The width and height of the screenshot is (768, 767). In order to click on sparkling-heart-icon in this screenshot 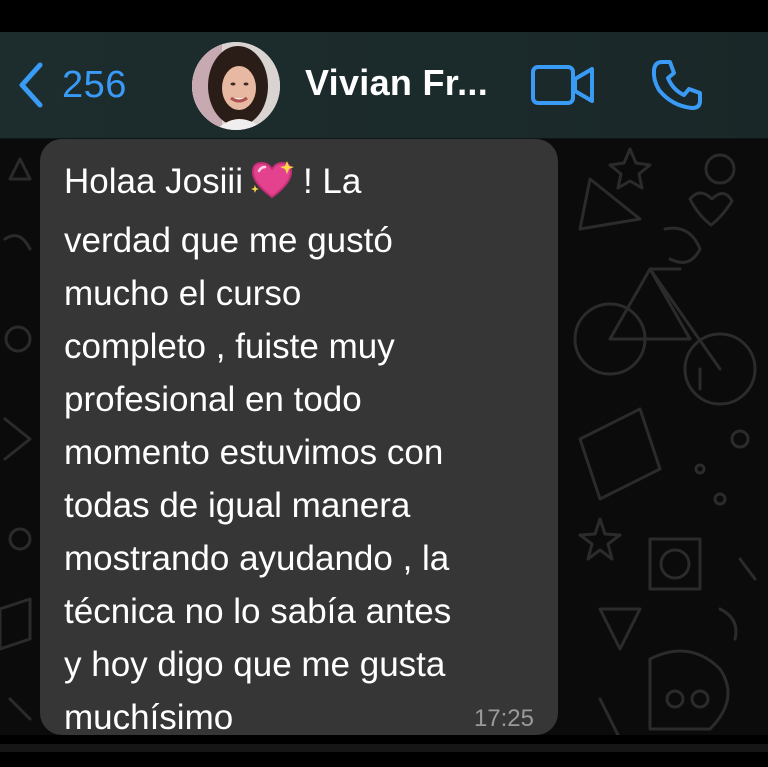, I will do `click(272, 186)`.